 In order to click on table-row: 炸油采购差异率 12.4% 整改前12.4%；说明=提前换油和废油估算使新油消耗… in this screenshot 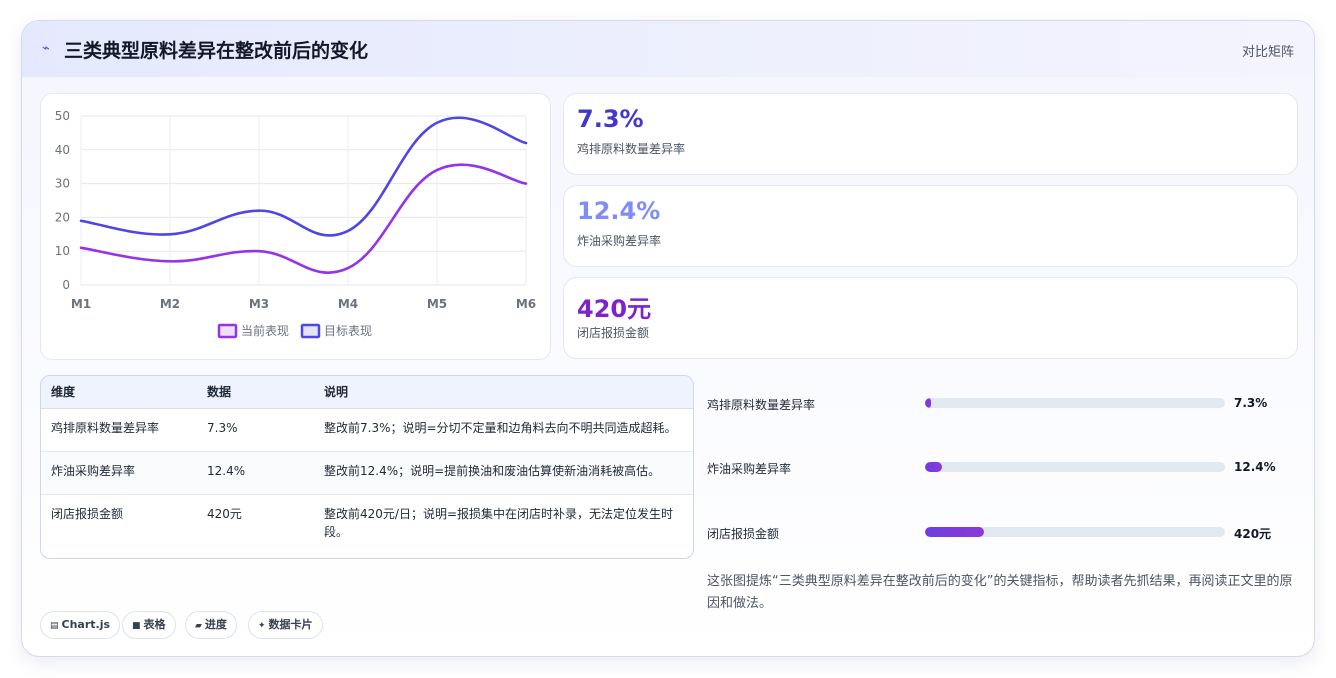, I will do `click(367, 472)`.